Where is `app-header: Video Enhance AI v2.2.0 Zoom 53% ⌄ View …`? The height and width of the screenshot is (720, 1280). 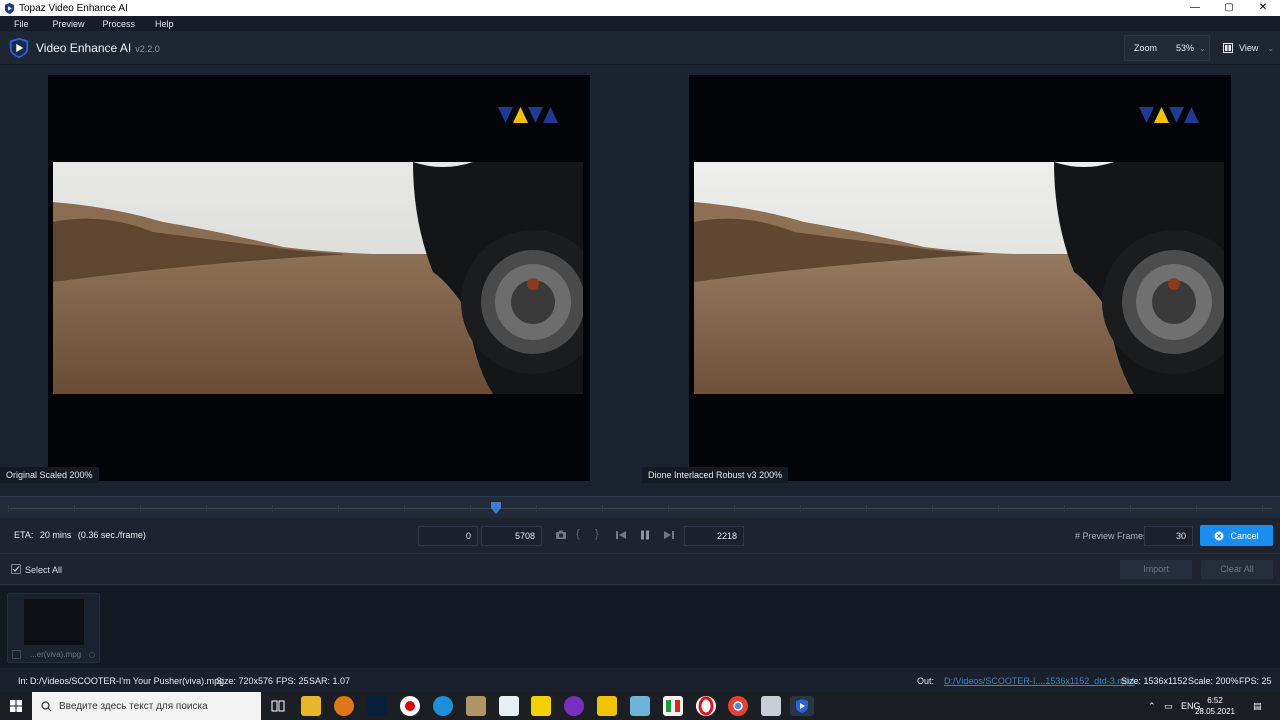 app-header: Video Enhance AI v2.2.0 Zoom 53% ⌄ View … is located at coordinates (640, 48).